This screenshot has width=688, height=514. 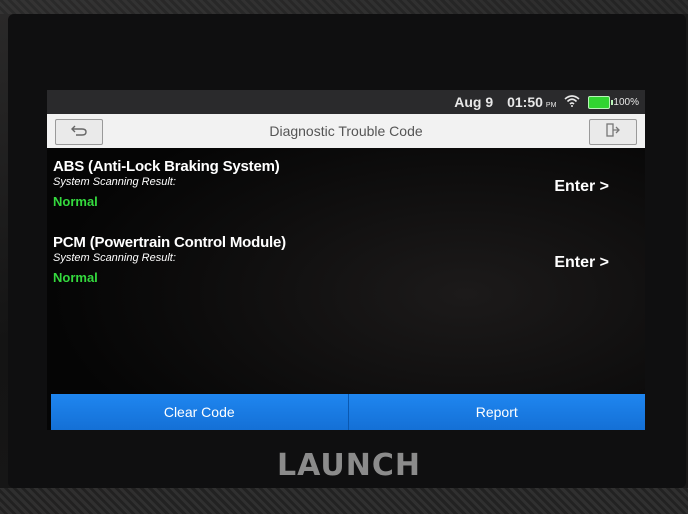 I want to click on status-ampm: PM, so click(x=551, y=105).